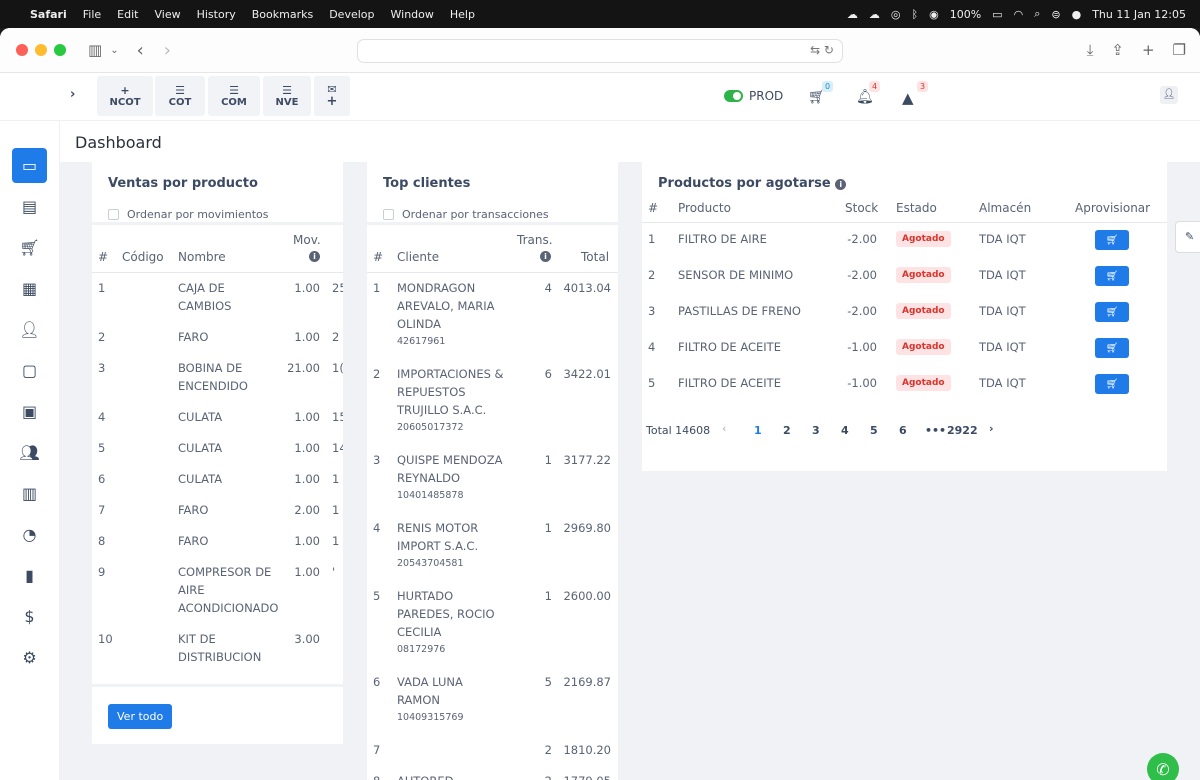 The width and height of the screenshot is (1200, 780). I want to click on menu-help: Help, so click(462, 14).